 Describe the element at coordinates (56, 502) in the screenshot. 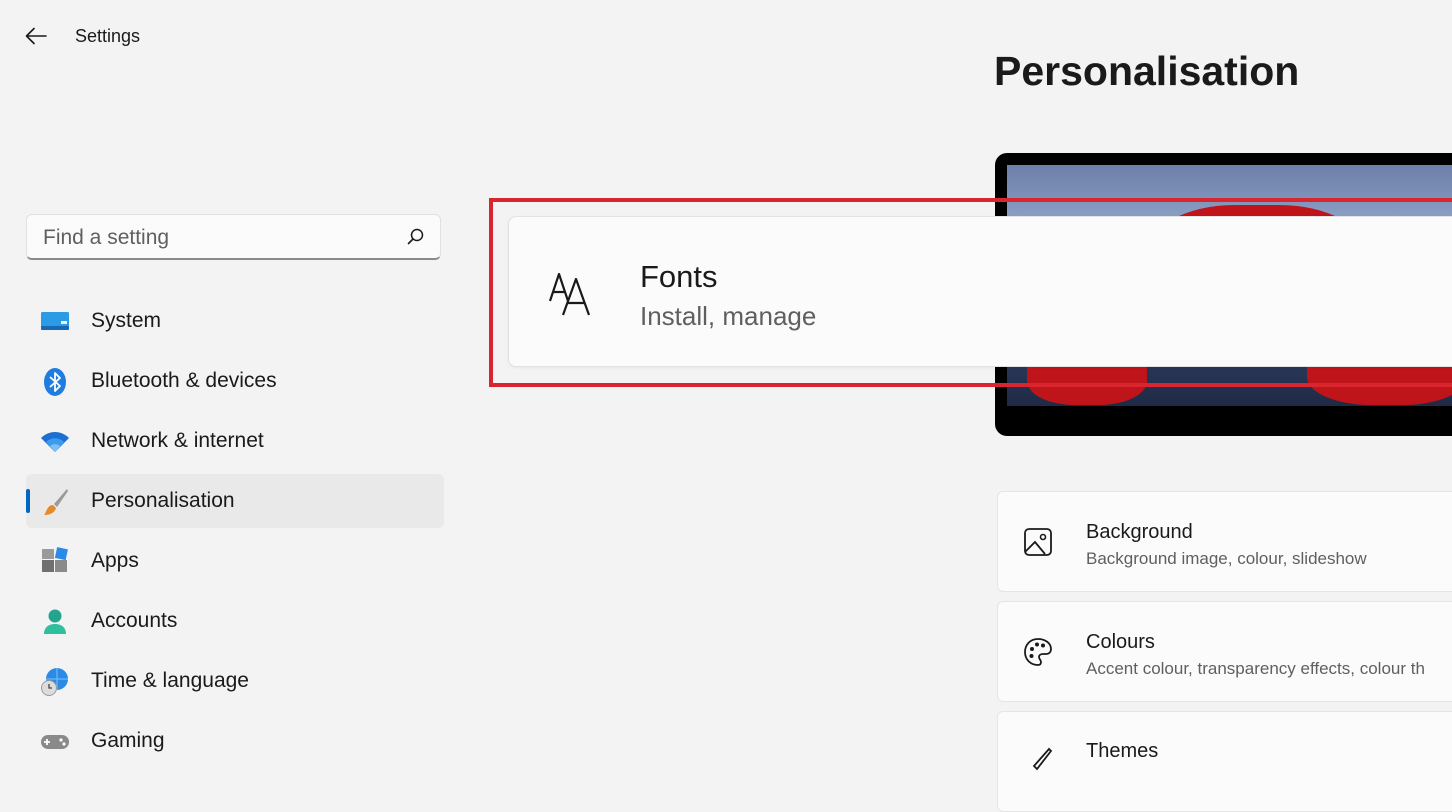

I see `paintbrush-icon` at that location.